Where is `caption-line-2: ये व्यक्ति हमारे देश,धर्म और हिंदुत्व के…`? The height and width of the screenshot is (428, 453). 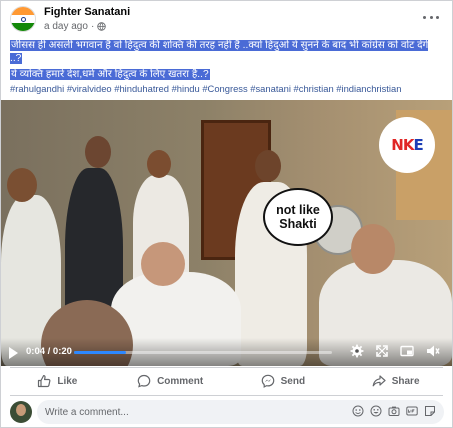 caption-line-2: ये व्यक्ति हमारे देश,धर्म और हिंदुत्व के… is located at coordinates (110, 74).